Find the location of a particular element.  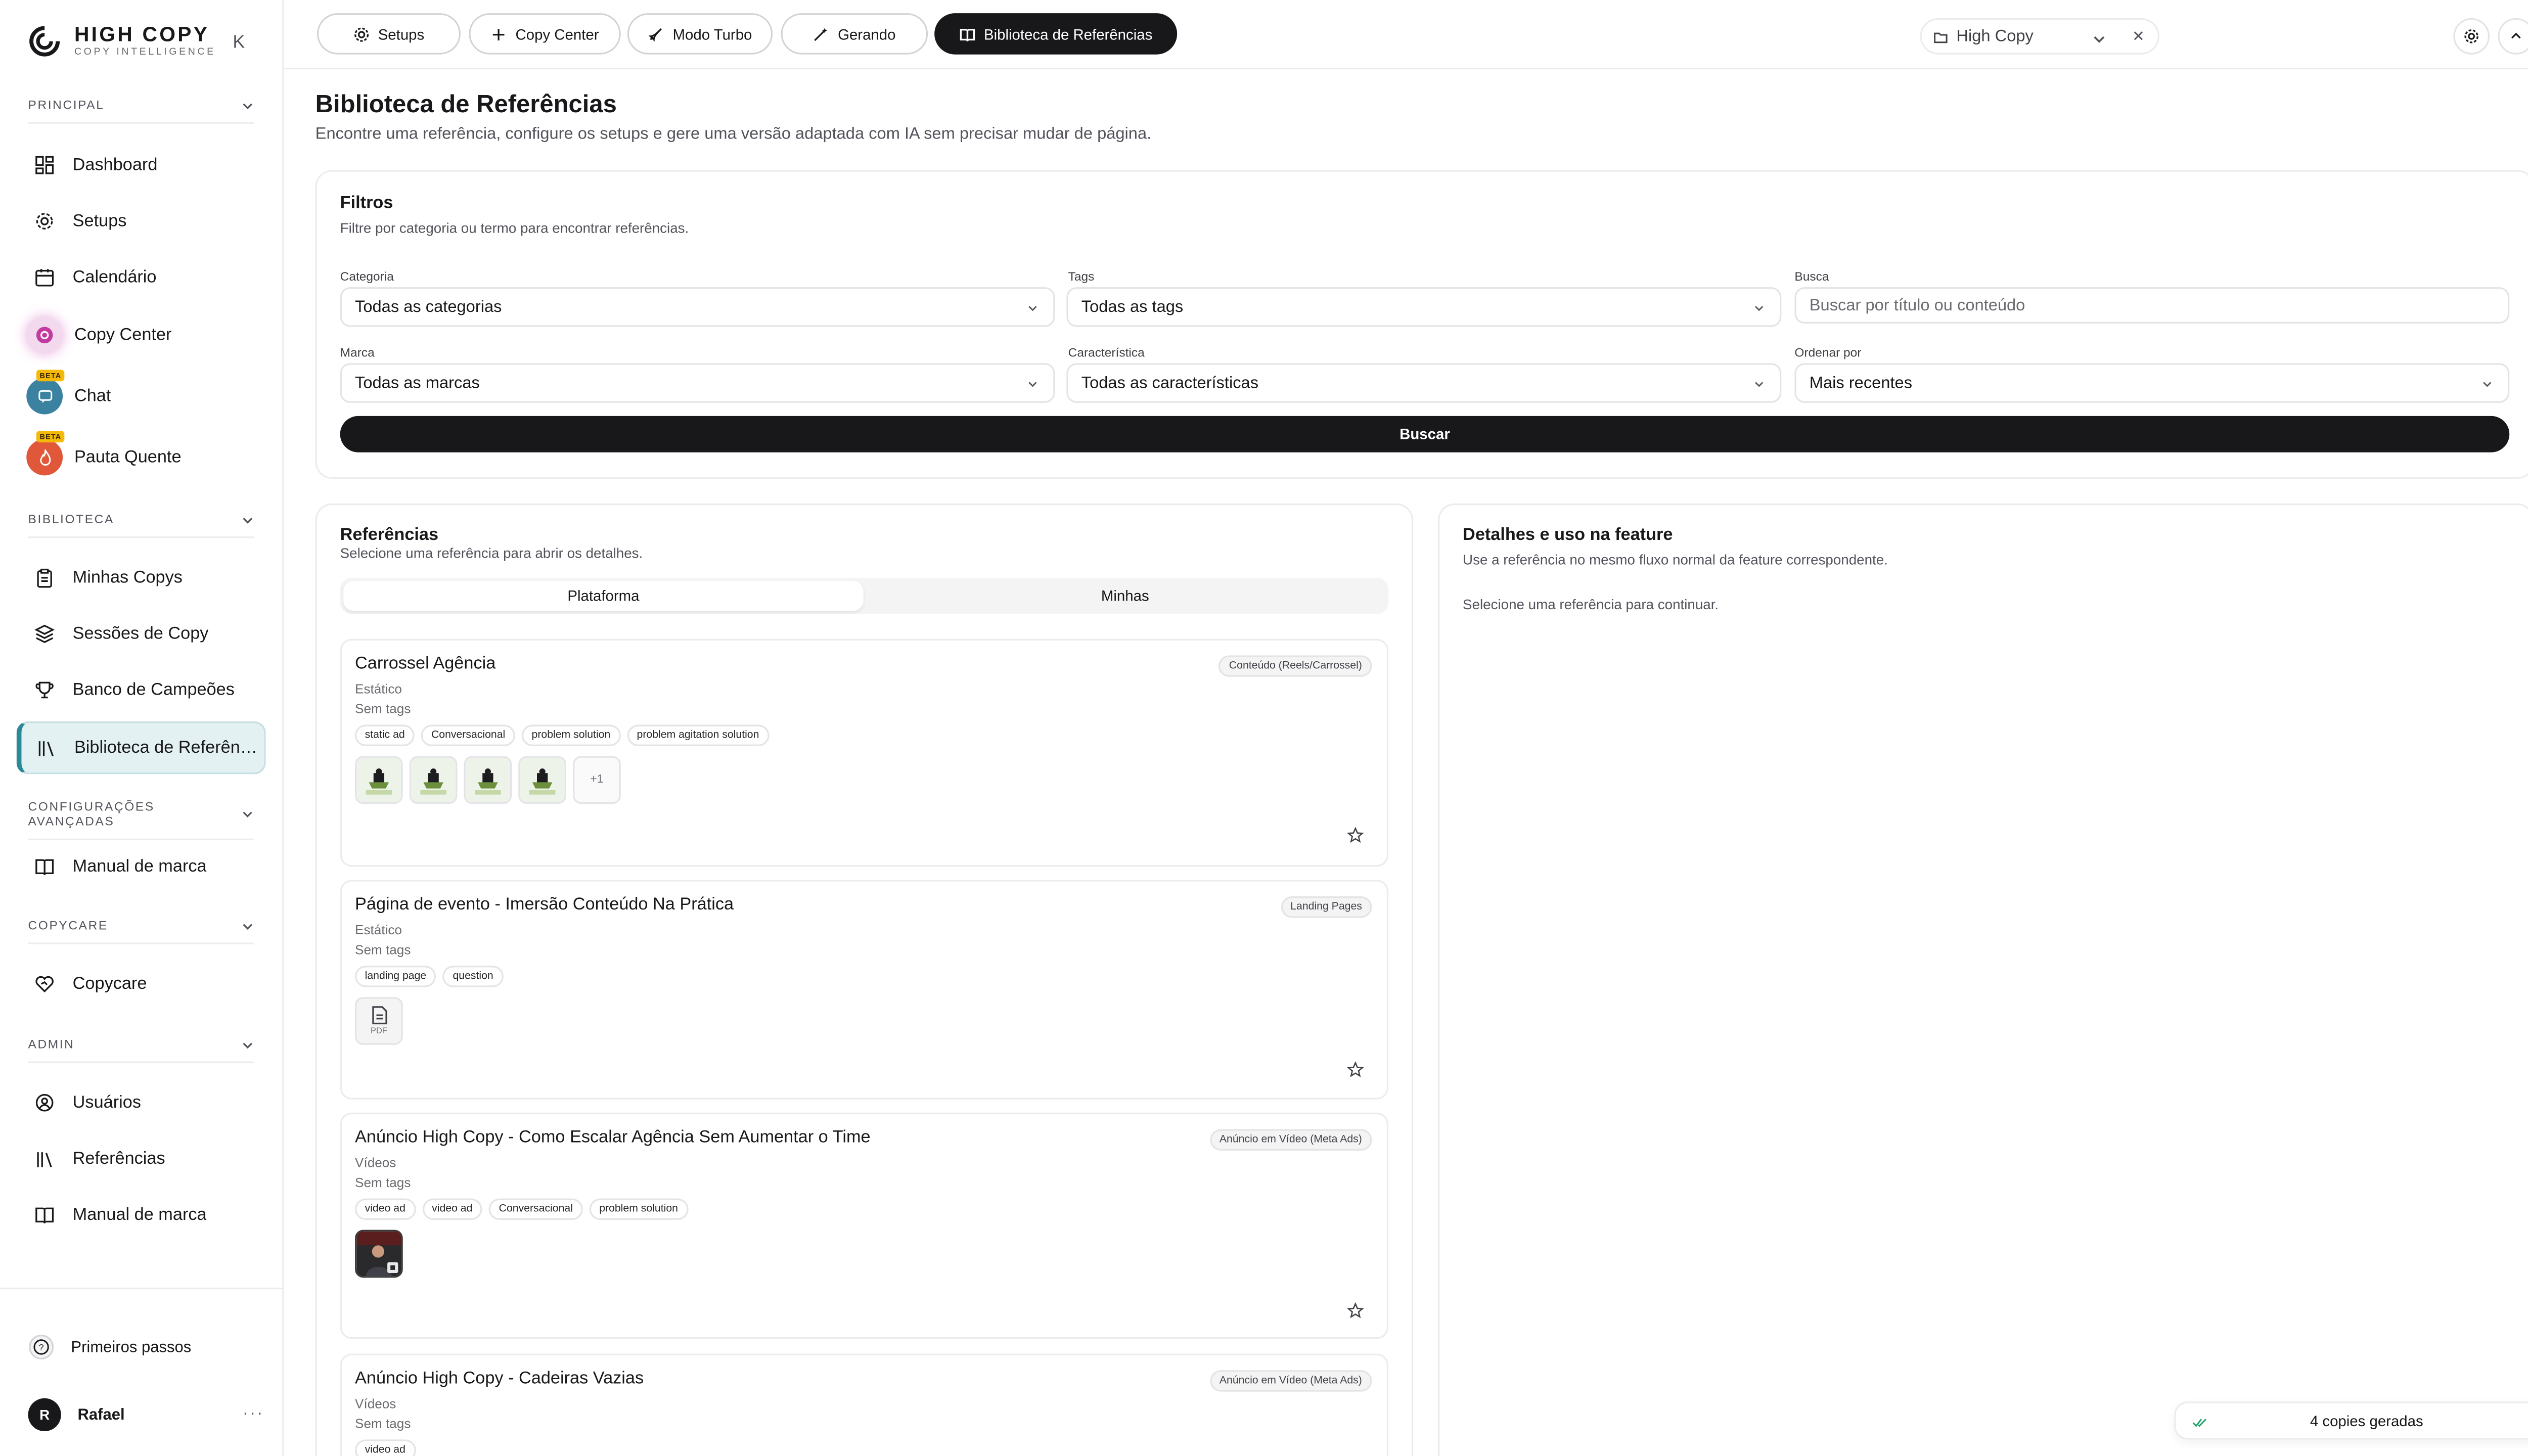

sidebar-item-copy-center: Copy Center is located at coordinates (142, 335).